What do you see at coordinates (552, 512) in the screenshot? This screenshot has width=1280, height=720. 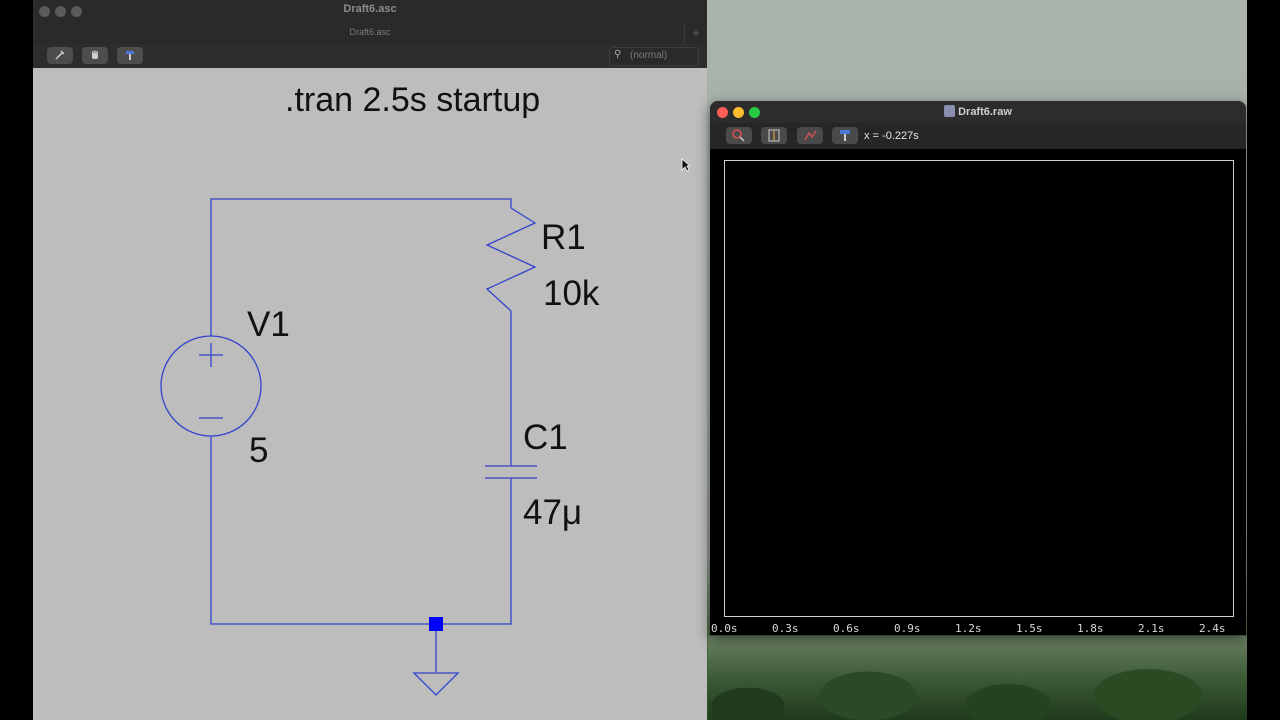 I see `c1-value: 47μ` at bounding box center [552, 512].